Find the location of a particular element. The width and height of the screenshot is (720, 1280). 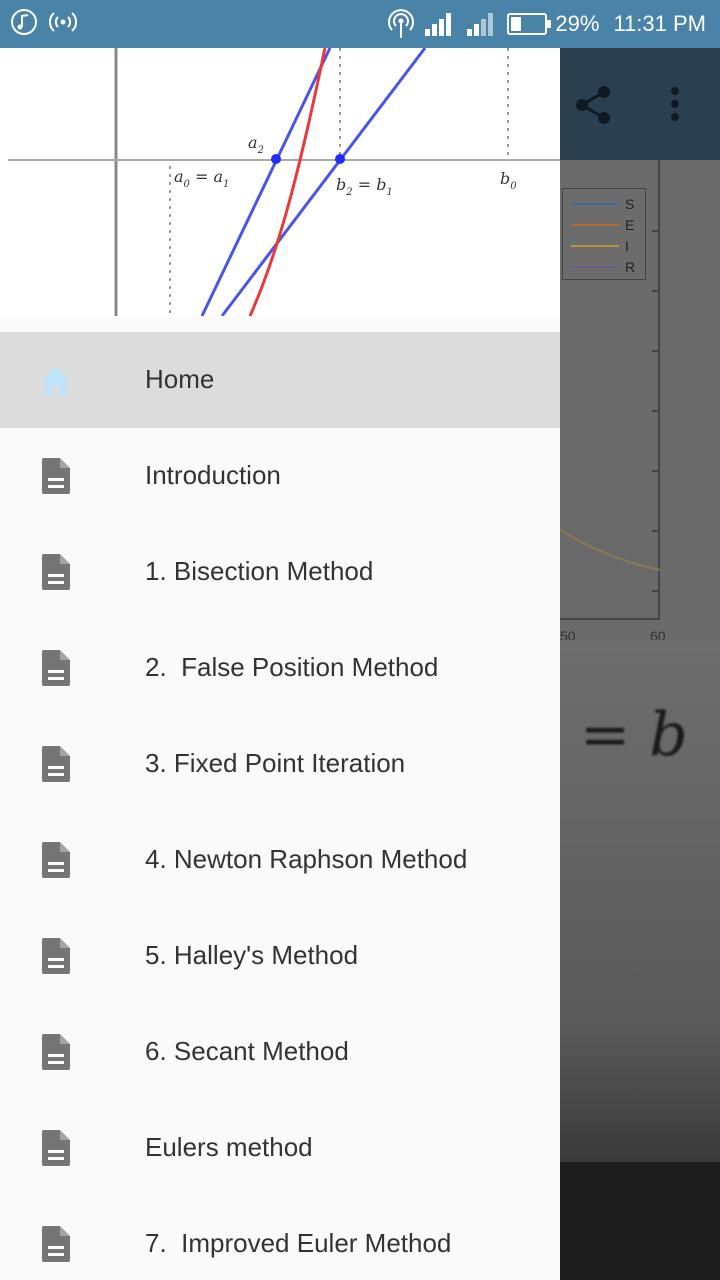

svg-text: a0 = a1 is located at coordinates (201, 178).